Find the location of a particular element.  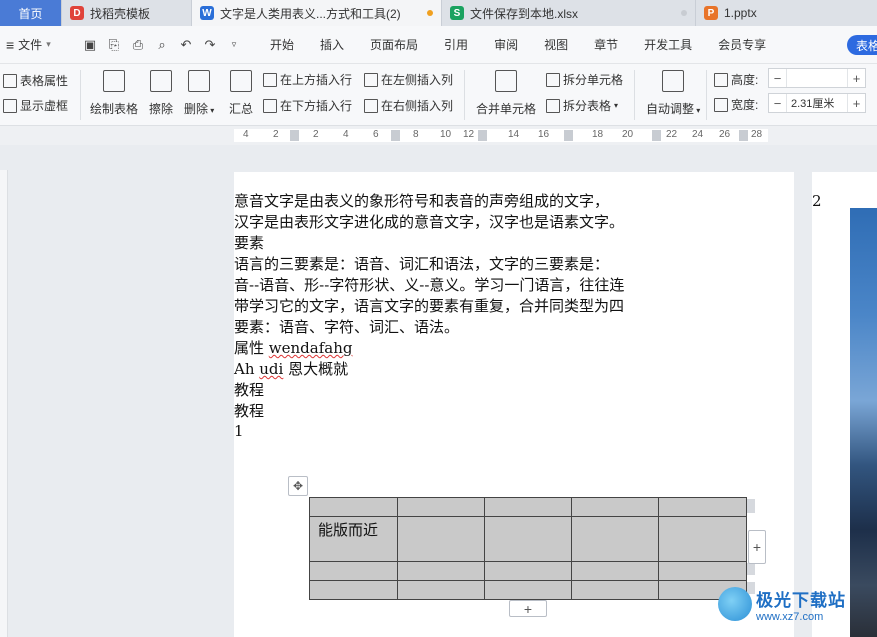

file-menu: ≡ 文件 ▾ is located at coordinates (39, 44).